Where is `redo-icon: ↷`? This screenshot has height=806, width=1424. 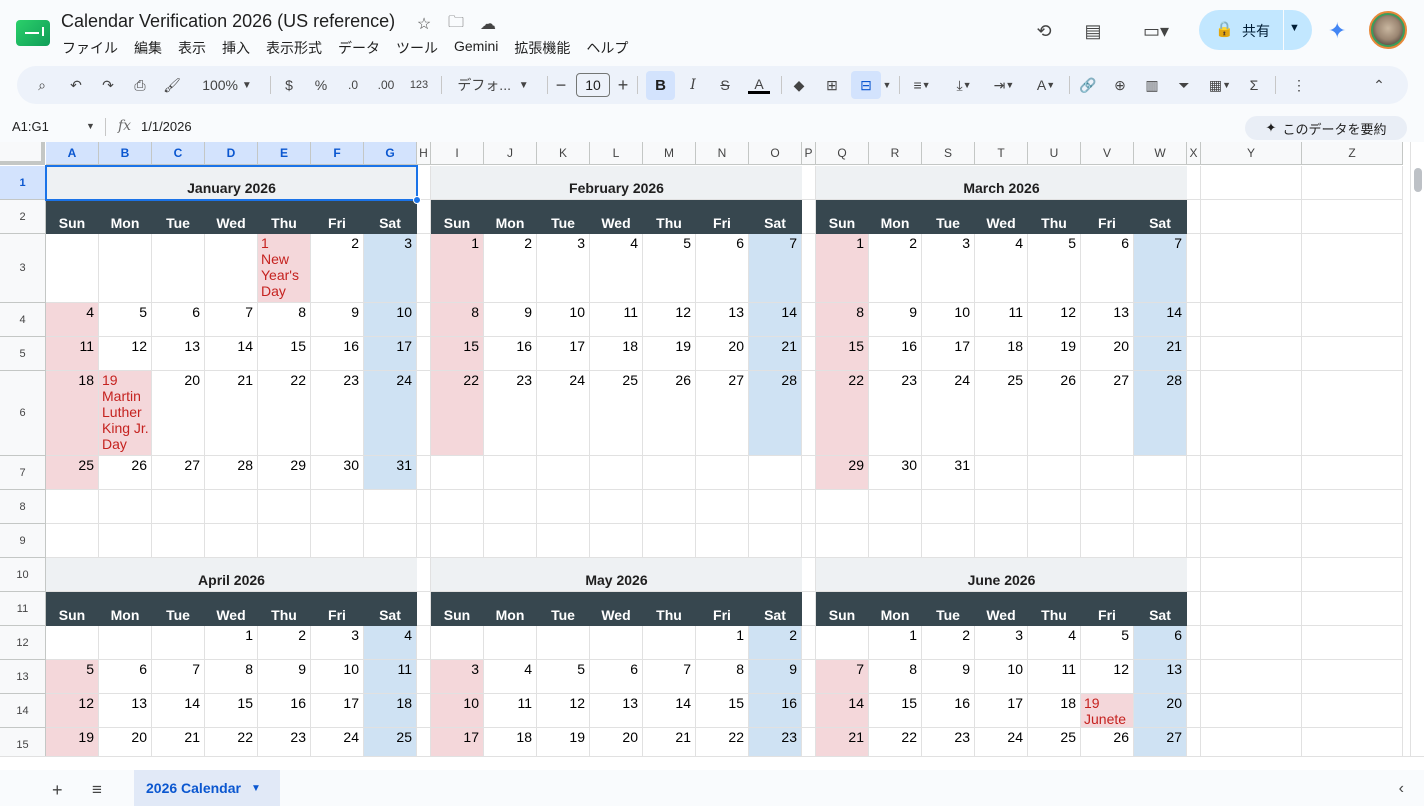 redo-icon: ↷ is located at coordinates (108, 85).